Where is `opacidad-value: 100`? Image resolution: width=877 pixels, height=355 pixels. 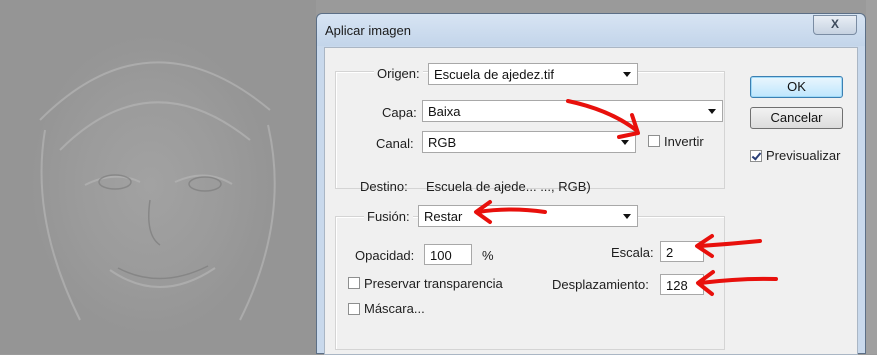 opacidad-value: 100 is located at coordinates (441, 255).